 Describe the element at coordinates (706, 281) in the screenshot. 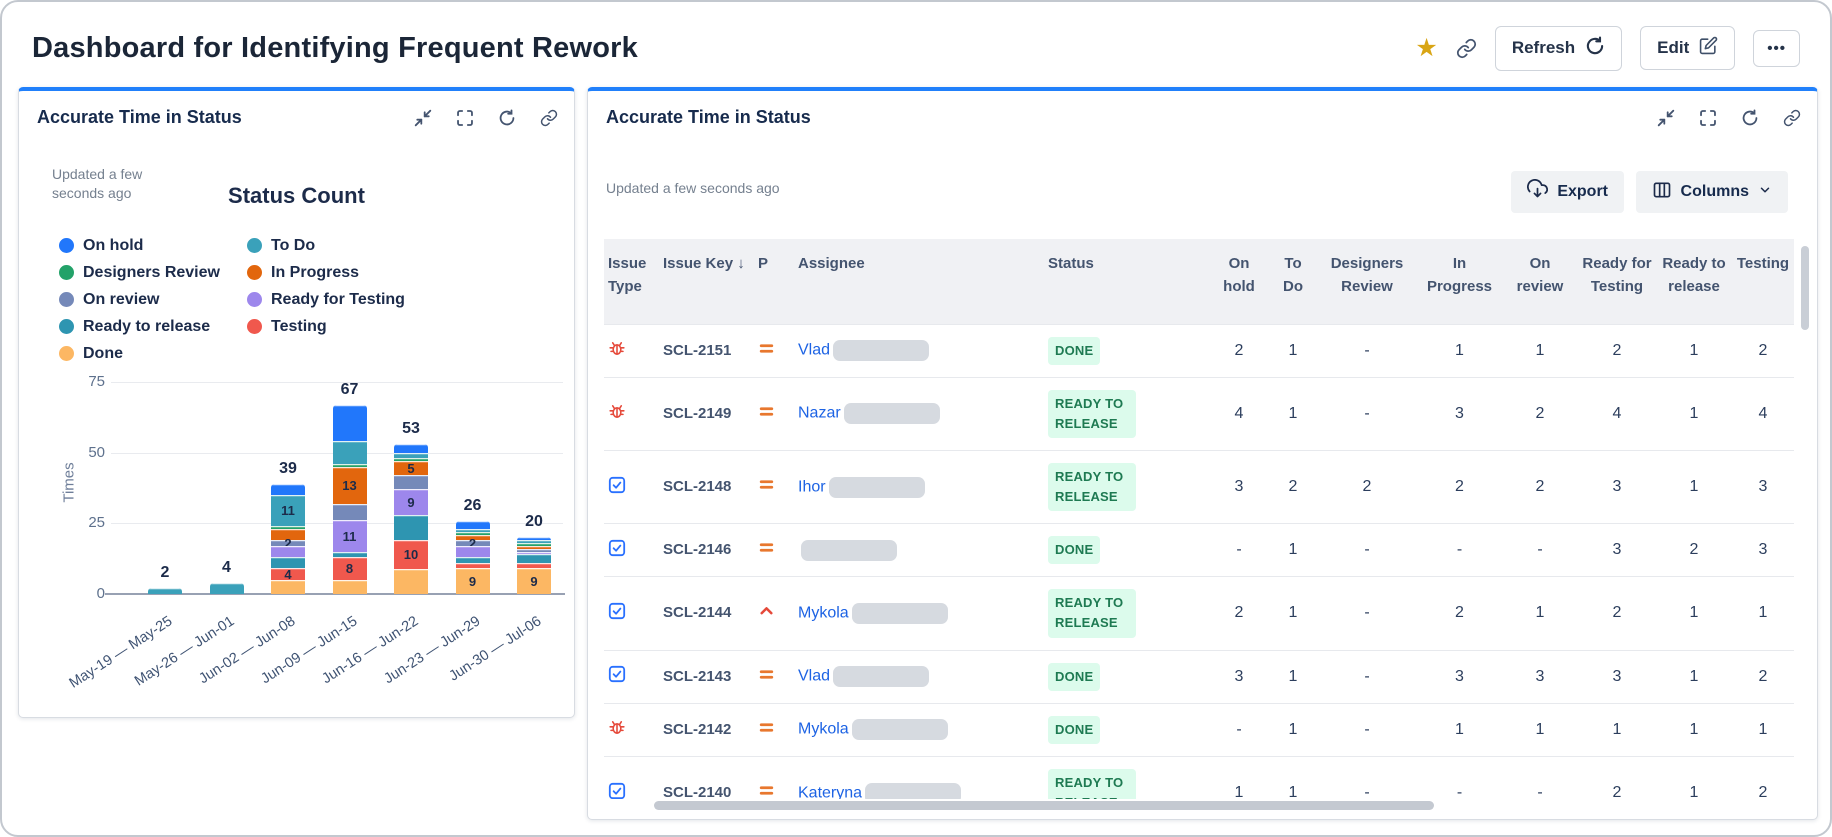

I see `column-header-issue-key: Issue Key ↓` at that location.